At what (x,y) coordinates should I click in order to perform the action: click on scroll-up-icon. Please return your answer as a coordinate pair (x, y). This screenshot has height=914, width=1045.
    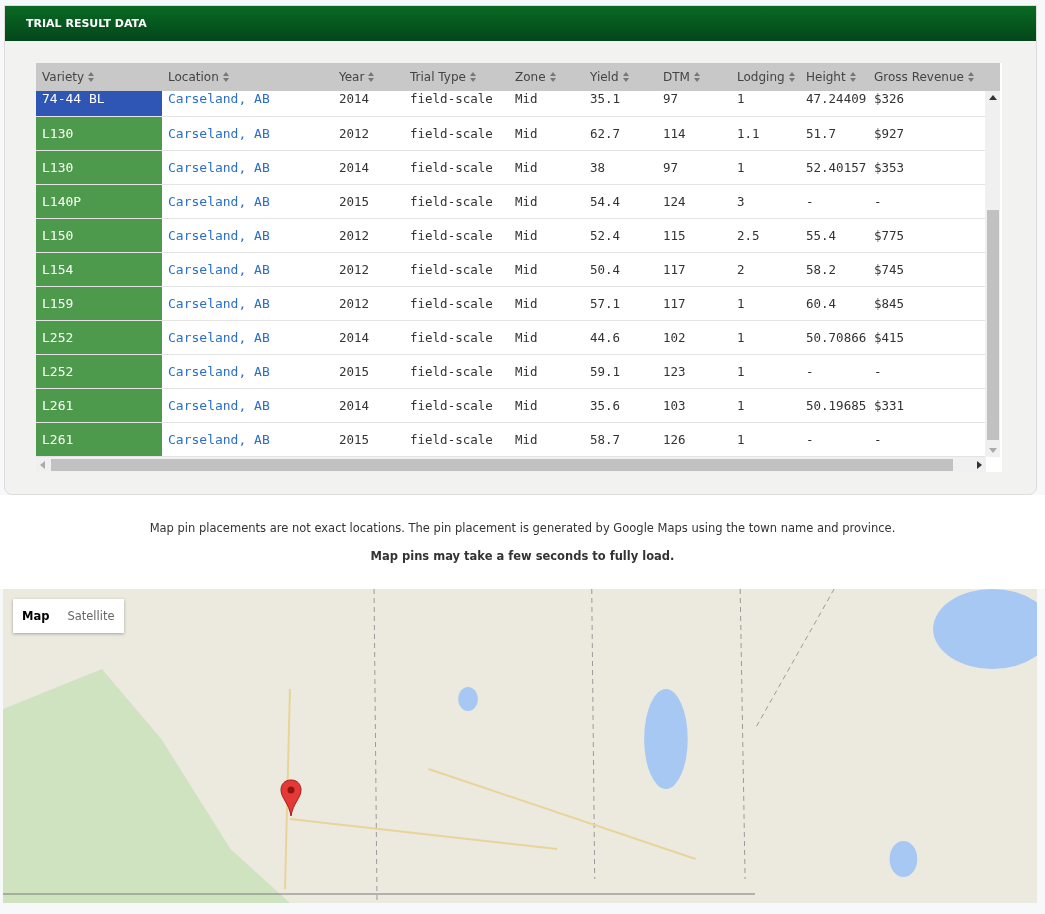
    Looking at the image, I should click on (992, 97).